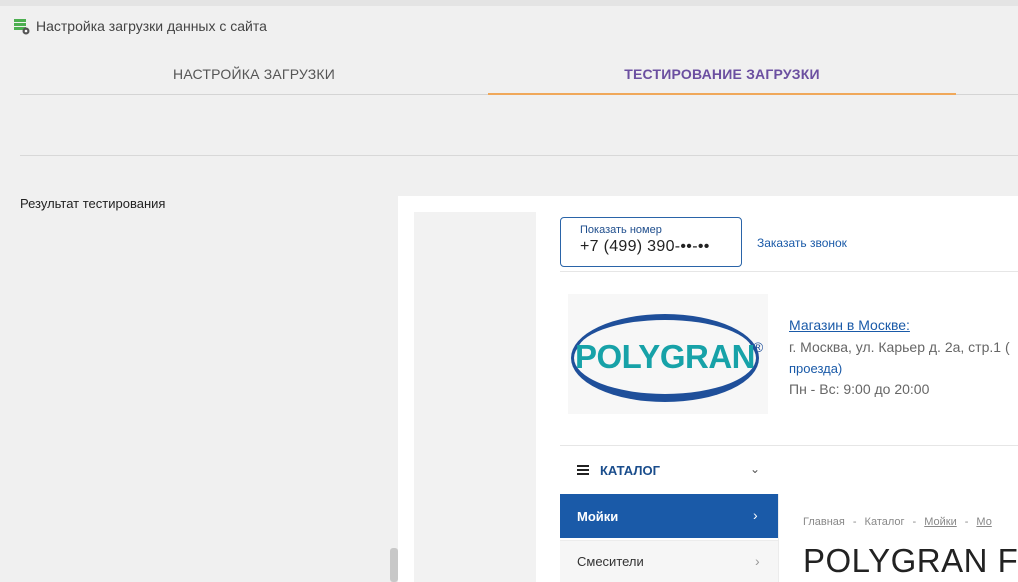 This screenshot has height=582, width=1018. What do you see at coordinates (722, 74) in the screenshot?
I see `tab-load-testing: ТЕСТИРОВАНИЕ ЗАГРУЗКИ` at bounding box center [722, 74].